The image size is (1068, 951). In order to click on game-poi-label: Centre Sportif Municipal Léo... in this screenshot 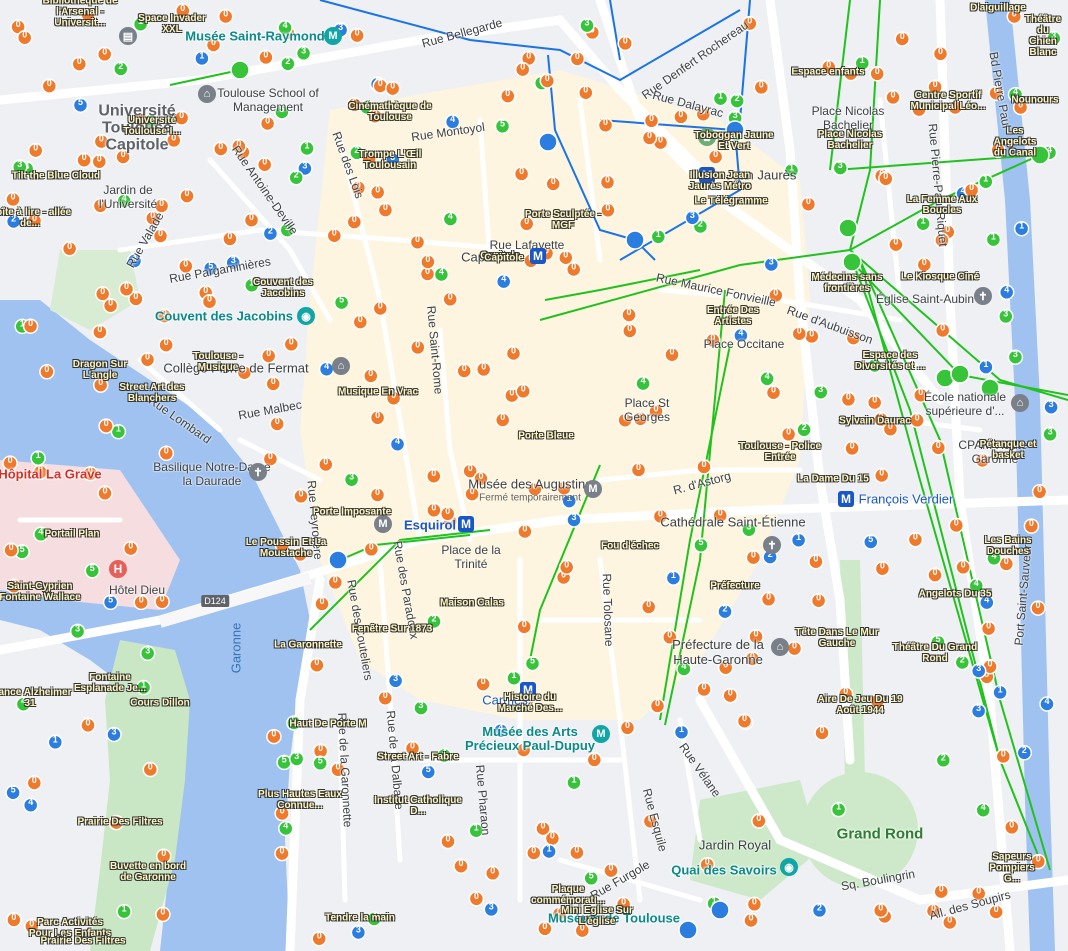, I will do `click(948, 101)`.